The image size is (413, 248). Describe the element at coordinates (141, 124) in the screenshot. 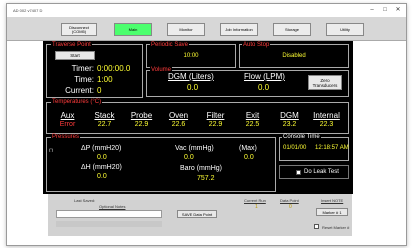

I see `temp-value-2: 22.9` at that location.